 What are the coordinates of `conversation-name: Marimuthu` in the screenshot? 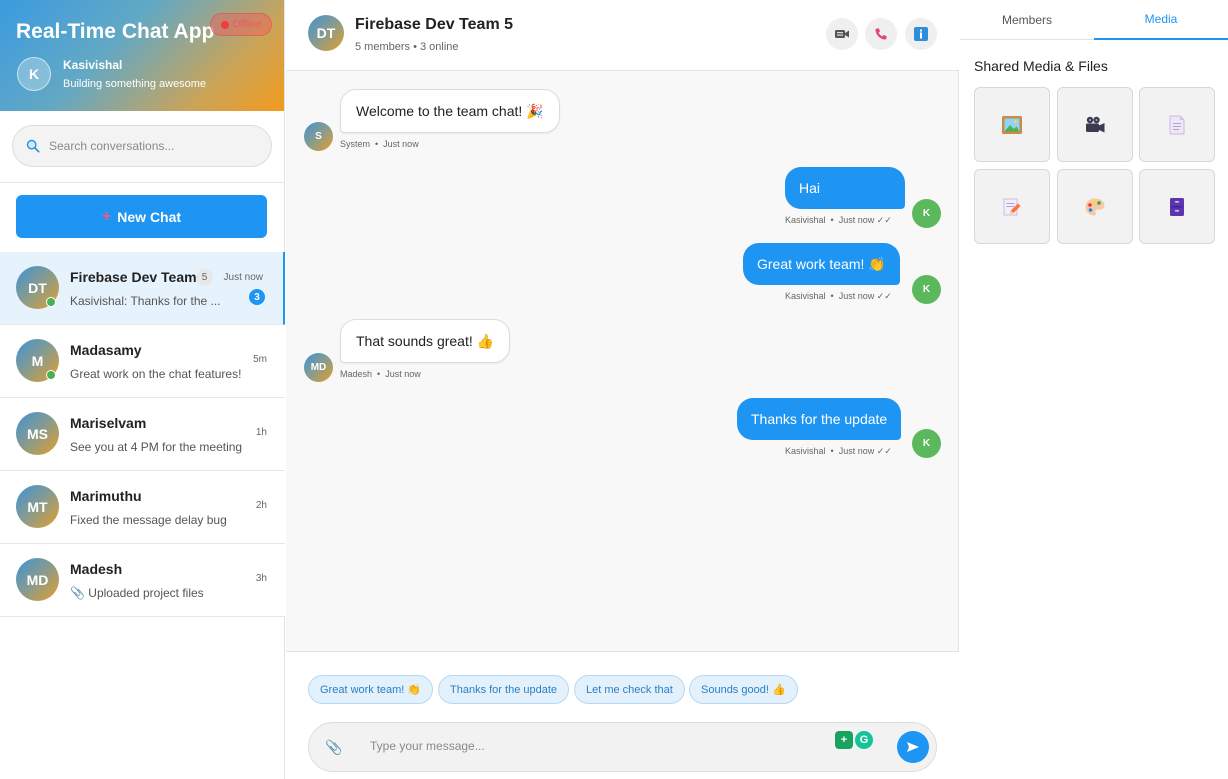 It's located at (106, 496).